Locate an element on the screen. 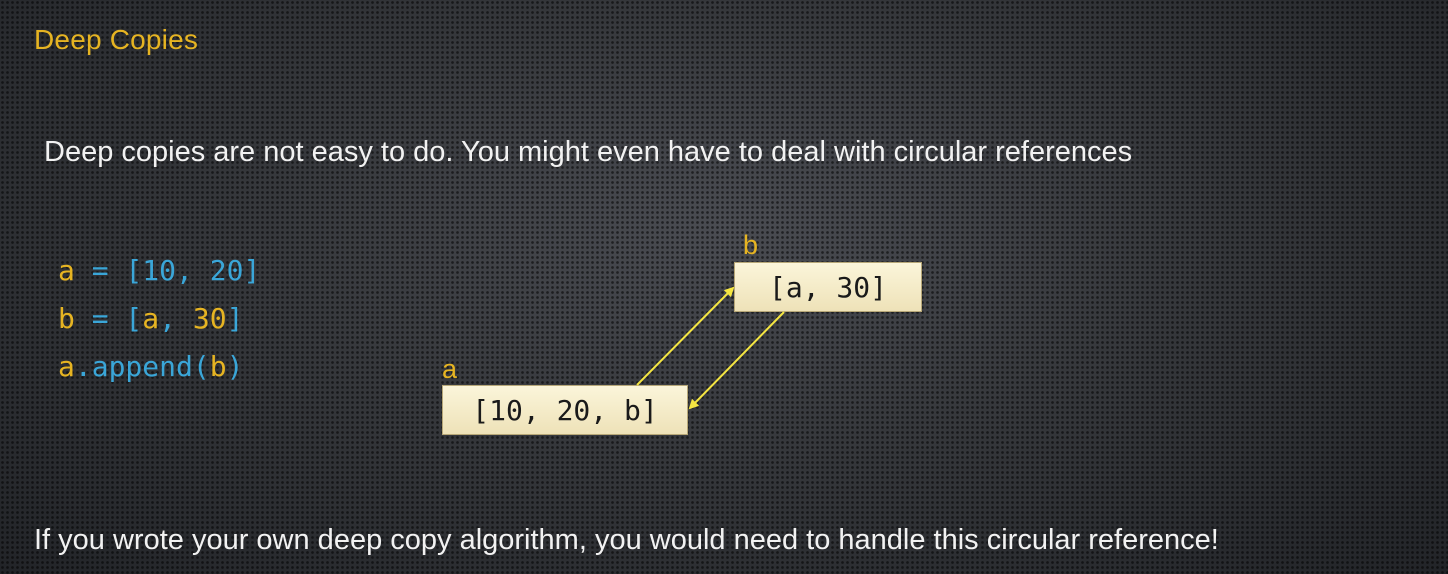 This screenshot has width=1448, height=574. code-token-var: b is located at coordinates (66, 318).